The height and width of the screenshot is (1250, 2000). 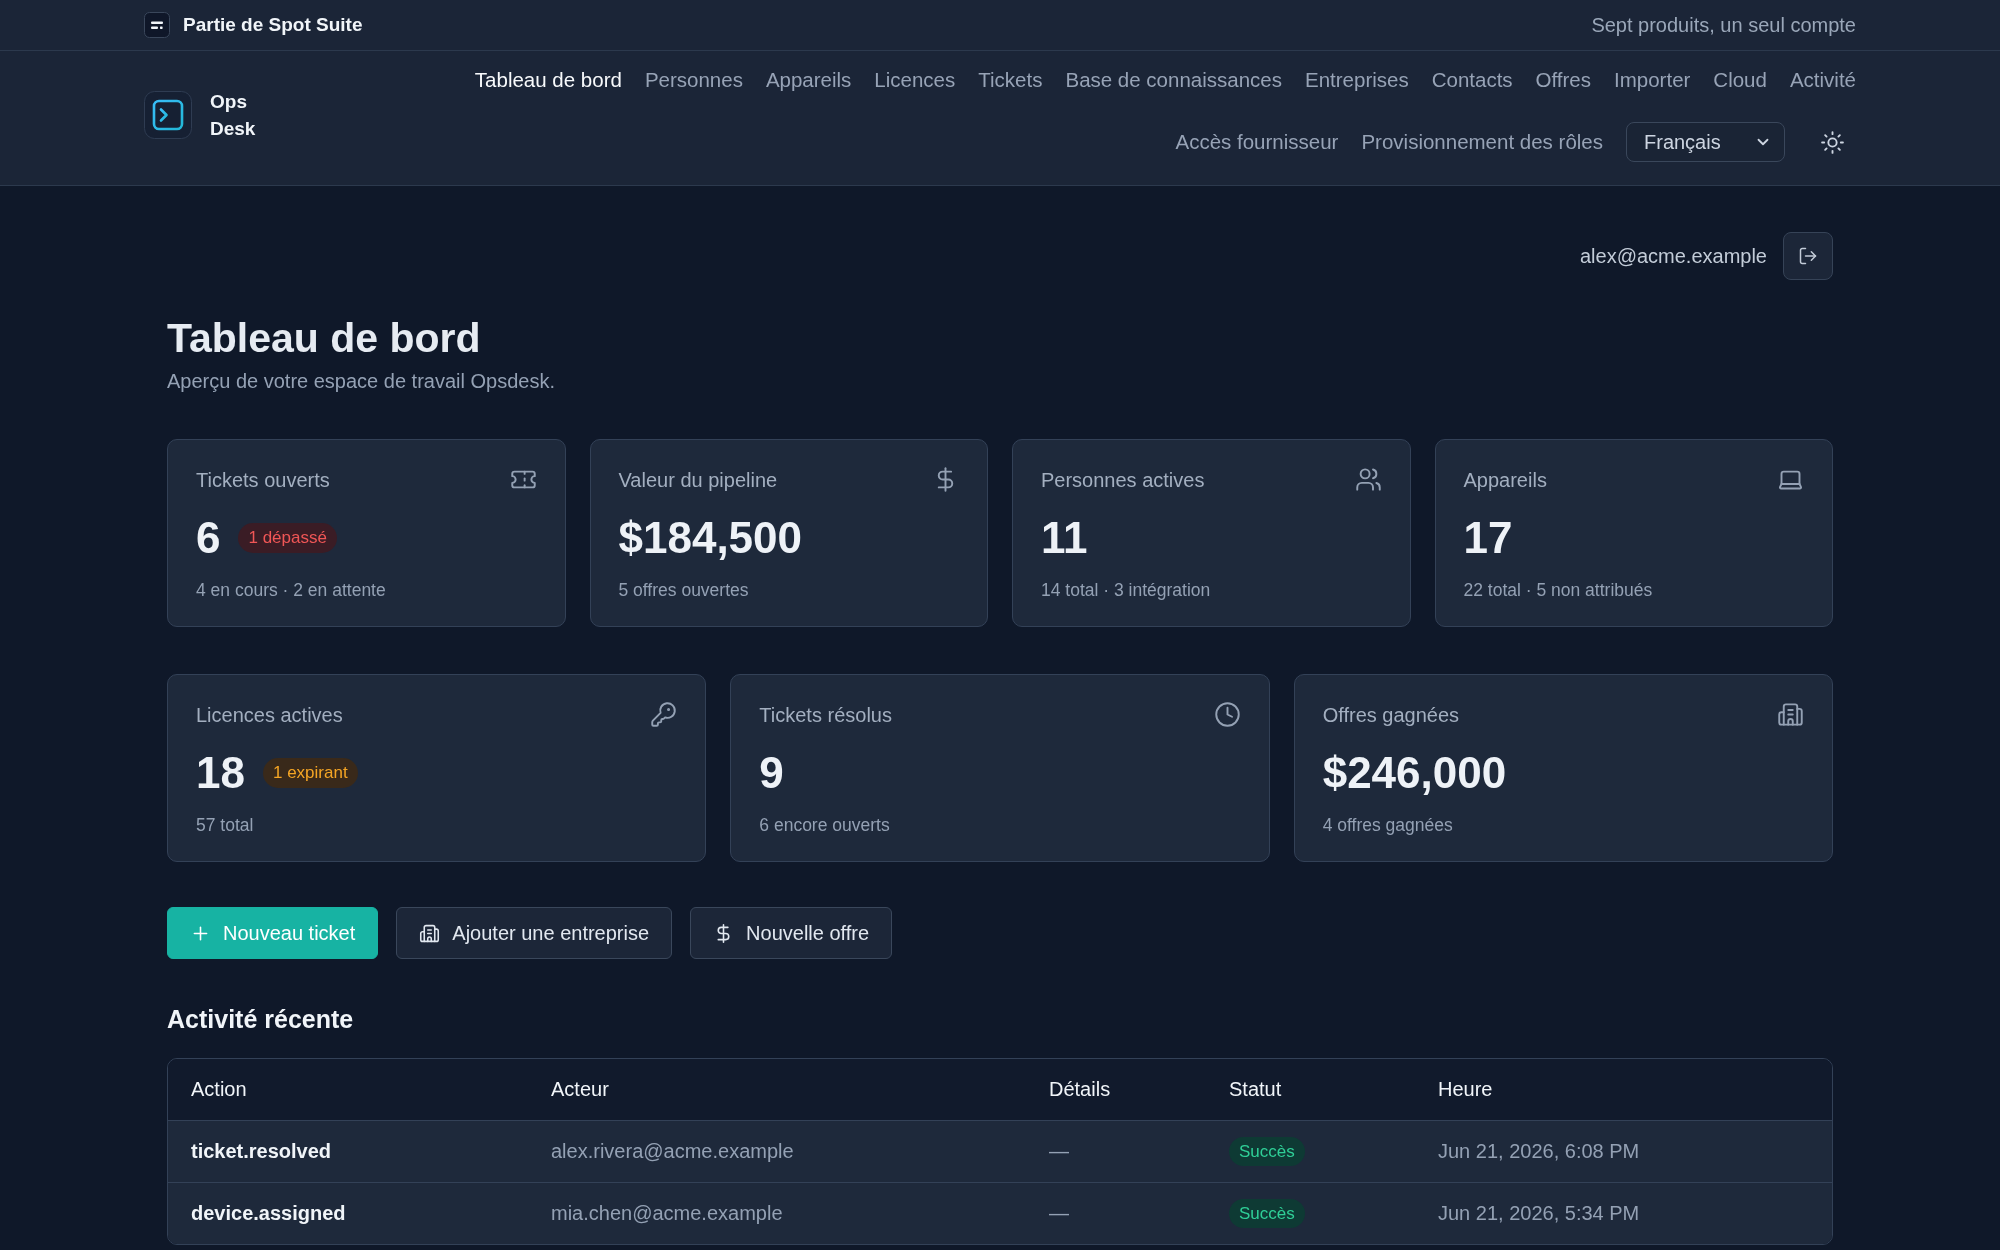 What do you see at coordinates (310, 773) in the screenshot?
I see `alert-badge: 1 expirant` at bounding box center [310, 773].